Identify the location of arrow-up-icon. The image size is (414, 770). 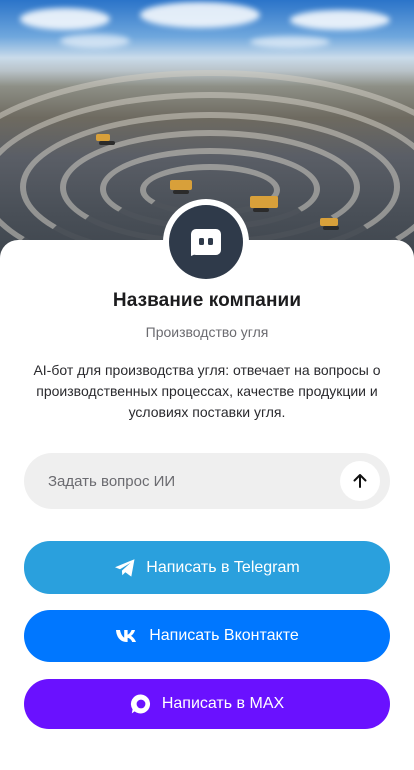
(360, 481).